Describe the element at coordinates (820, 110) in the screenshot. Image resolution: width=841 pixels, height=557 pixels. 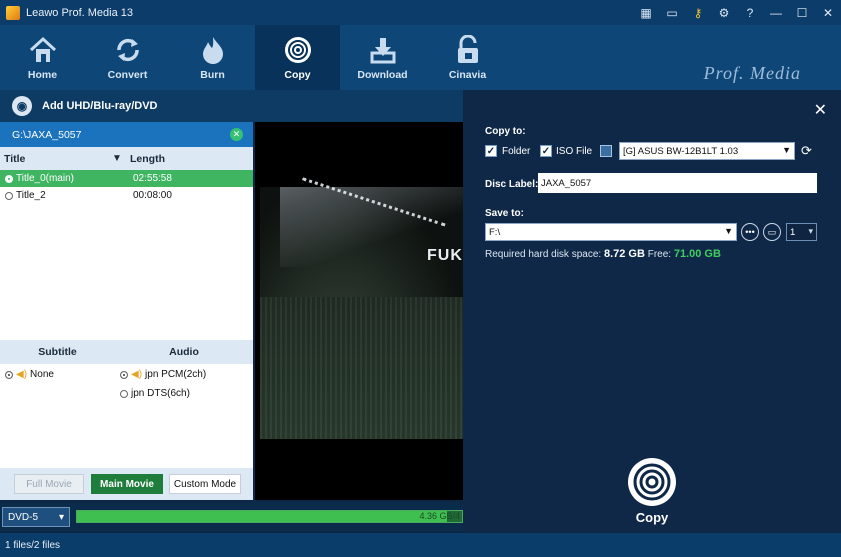
I see `close-panel-icon: ✕` at that location.